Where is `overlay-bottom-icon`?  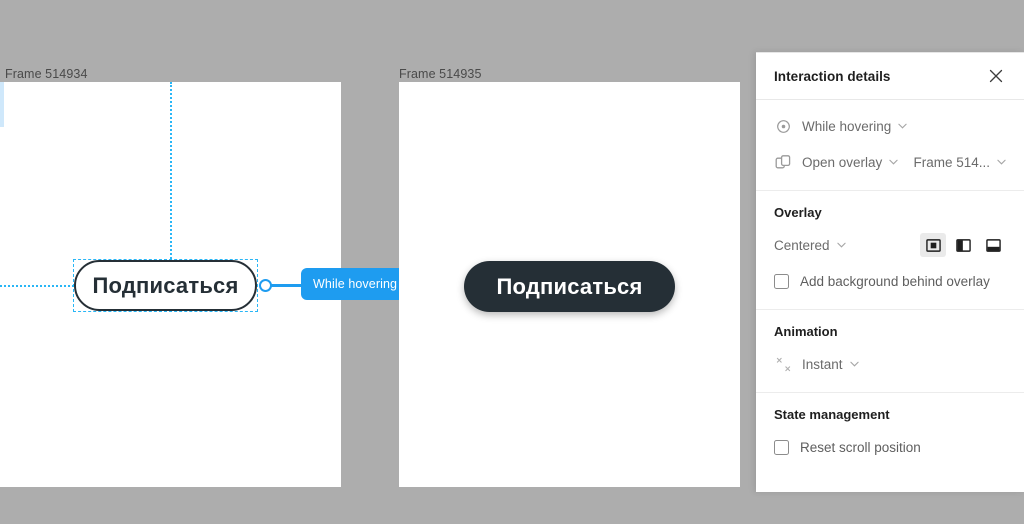 overlay-bottom-icon is located at coordinates (993, 245).